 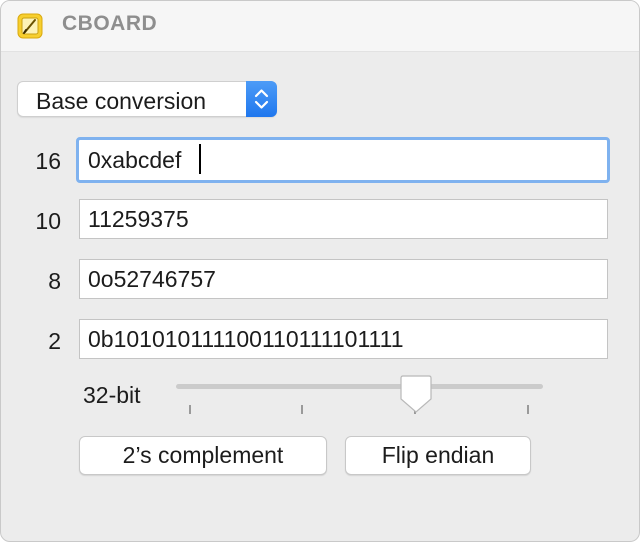 What do you see at coordinates (203, 455) in the screenshot?
I see `twos-complement-button: 2’s complement` at bounding box center [203, 455].